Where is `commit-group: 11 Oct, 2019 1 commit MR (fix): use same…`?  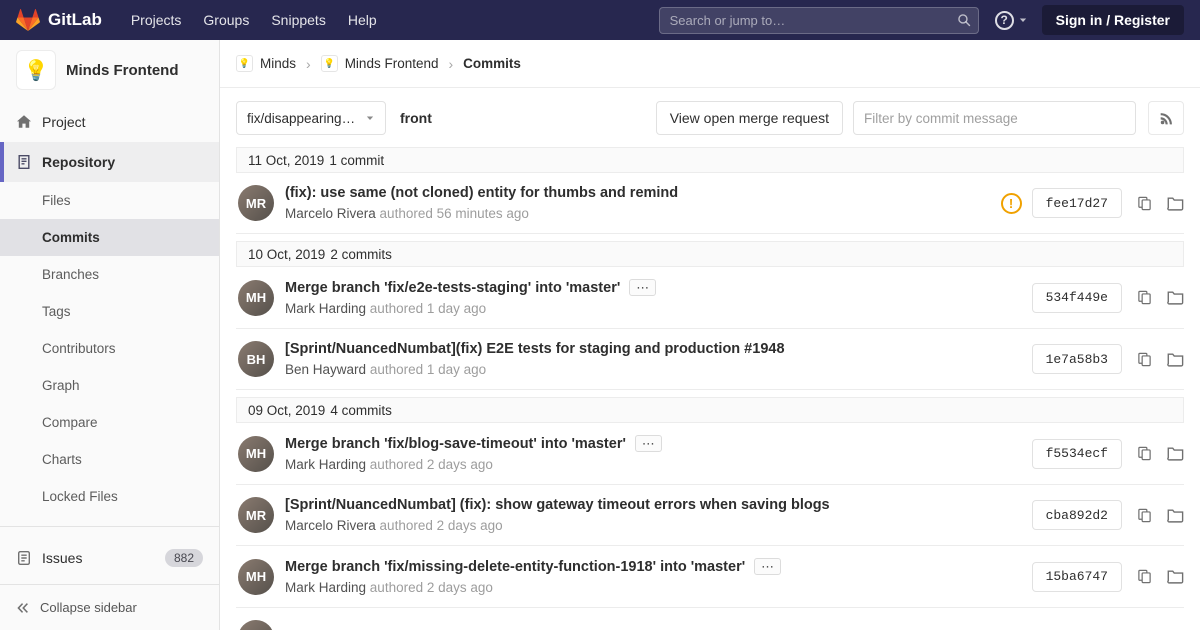 commit-group: 11 Oct, 2019 1 commit MR (fix): use same… is located at coordinates (710, 190).